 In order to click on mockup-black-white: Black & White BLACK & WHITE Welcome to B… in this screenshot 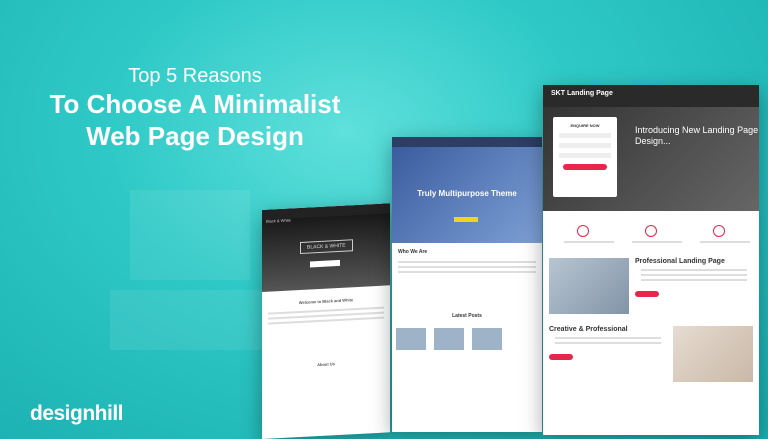, I will do `click(326, 321)`.